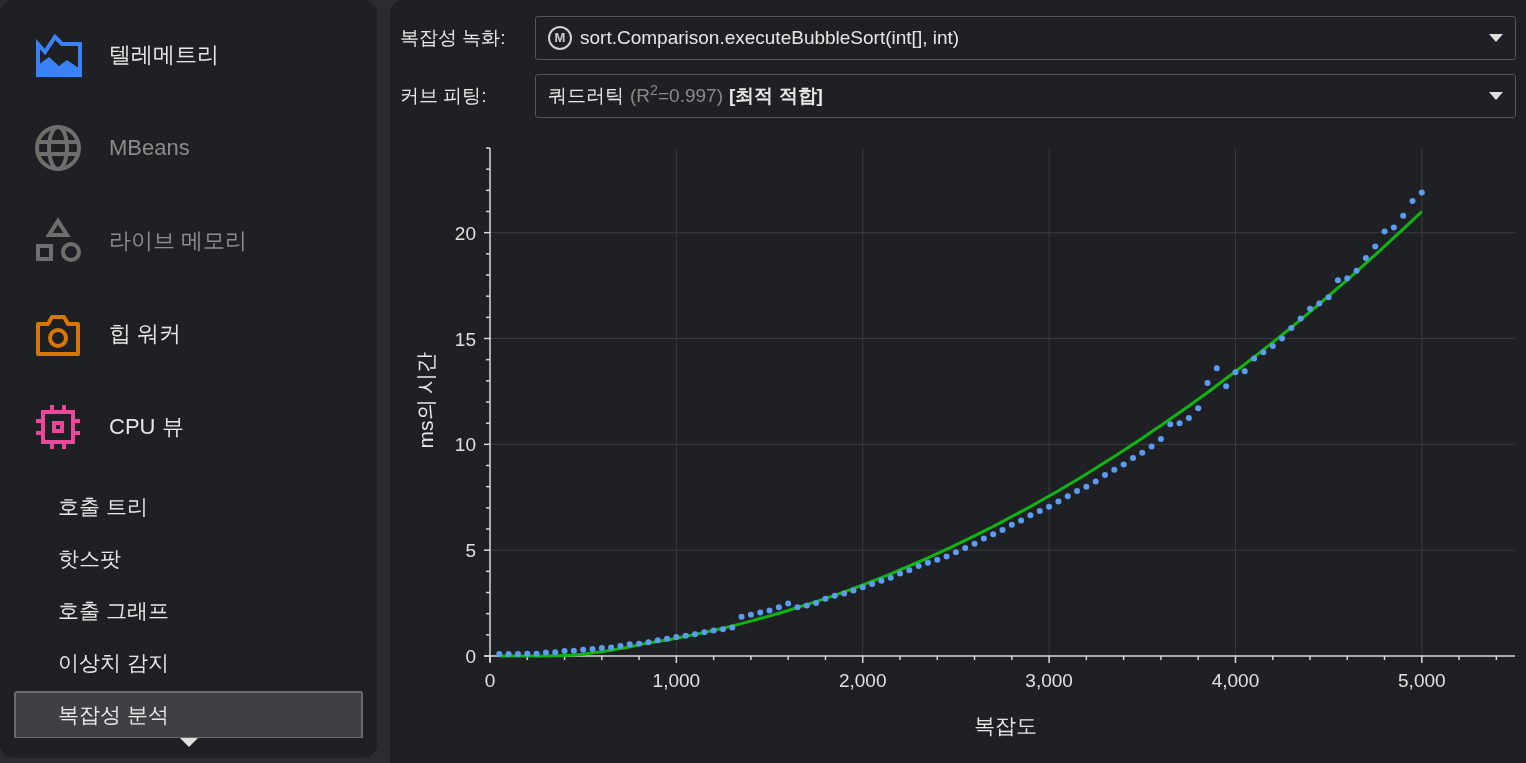 The height and width of the screenshot is (763, 1526). I want to click on axis-tick-label: 5,000, so click(1422, 680).